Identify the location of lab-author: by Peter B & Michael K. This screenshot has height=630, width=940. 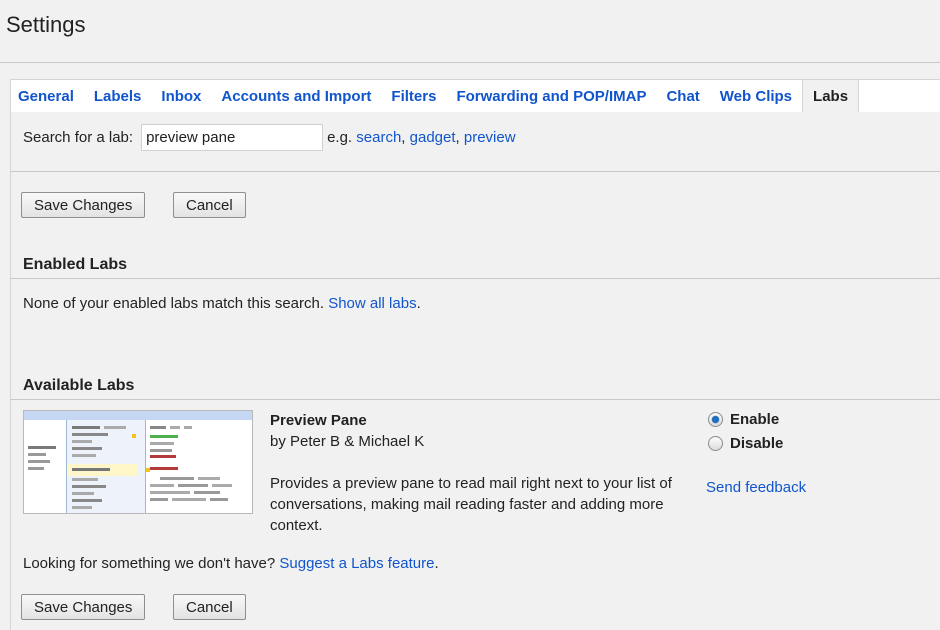
(347, 441).